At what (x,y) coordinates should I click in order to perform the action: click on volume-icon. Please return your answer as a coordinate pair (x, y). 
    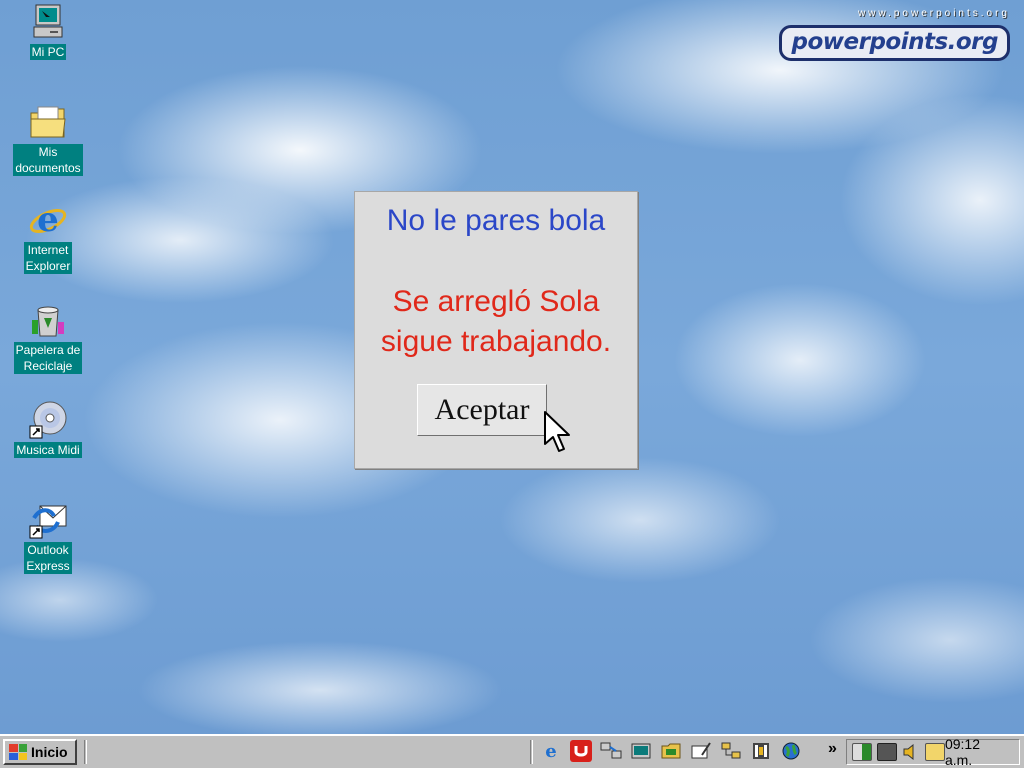
    Looking at the image, I should click on (911, 752).